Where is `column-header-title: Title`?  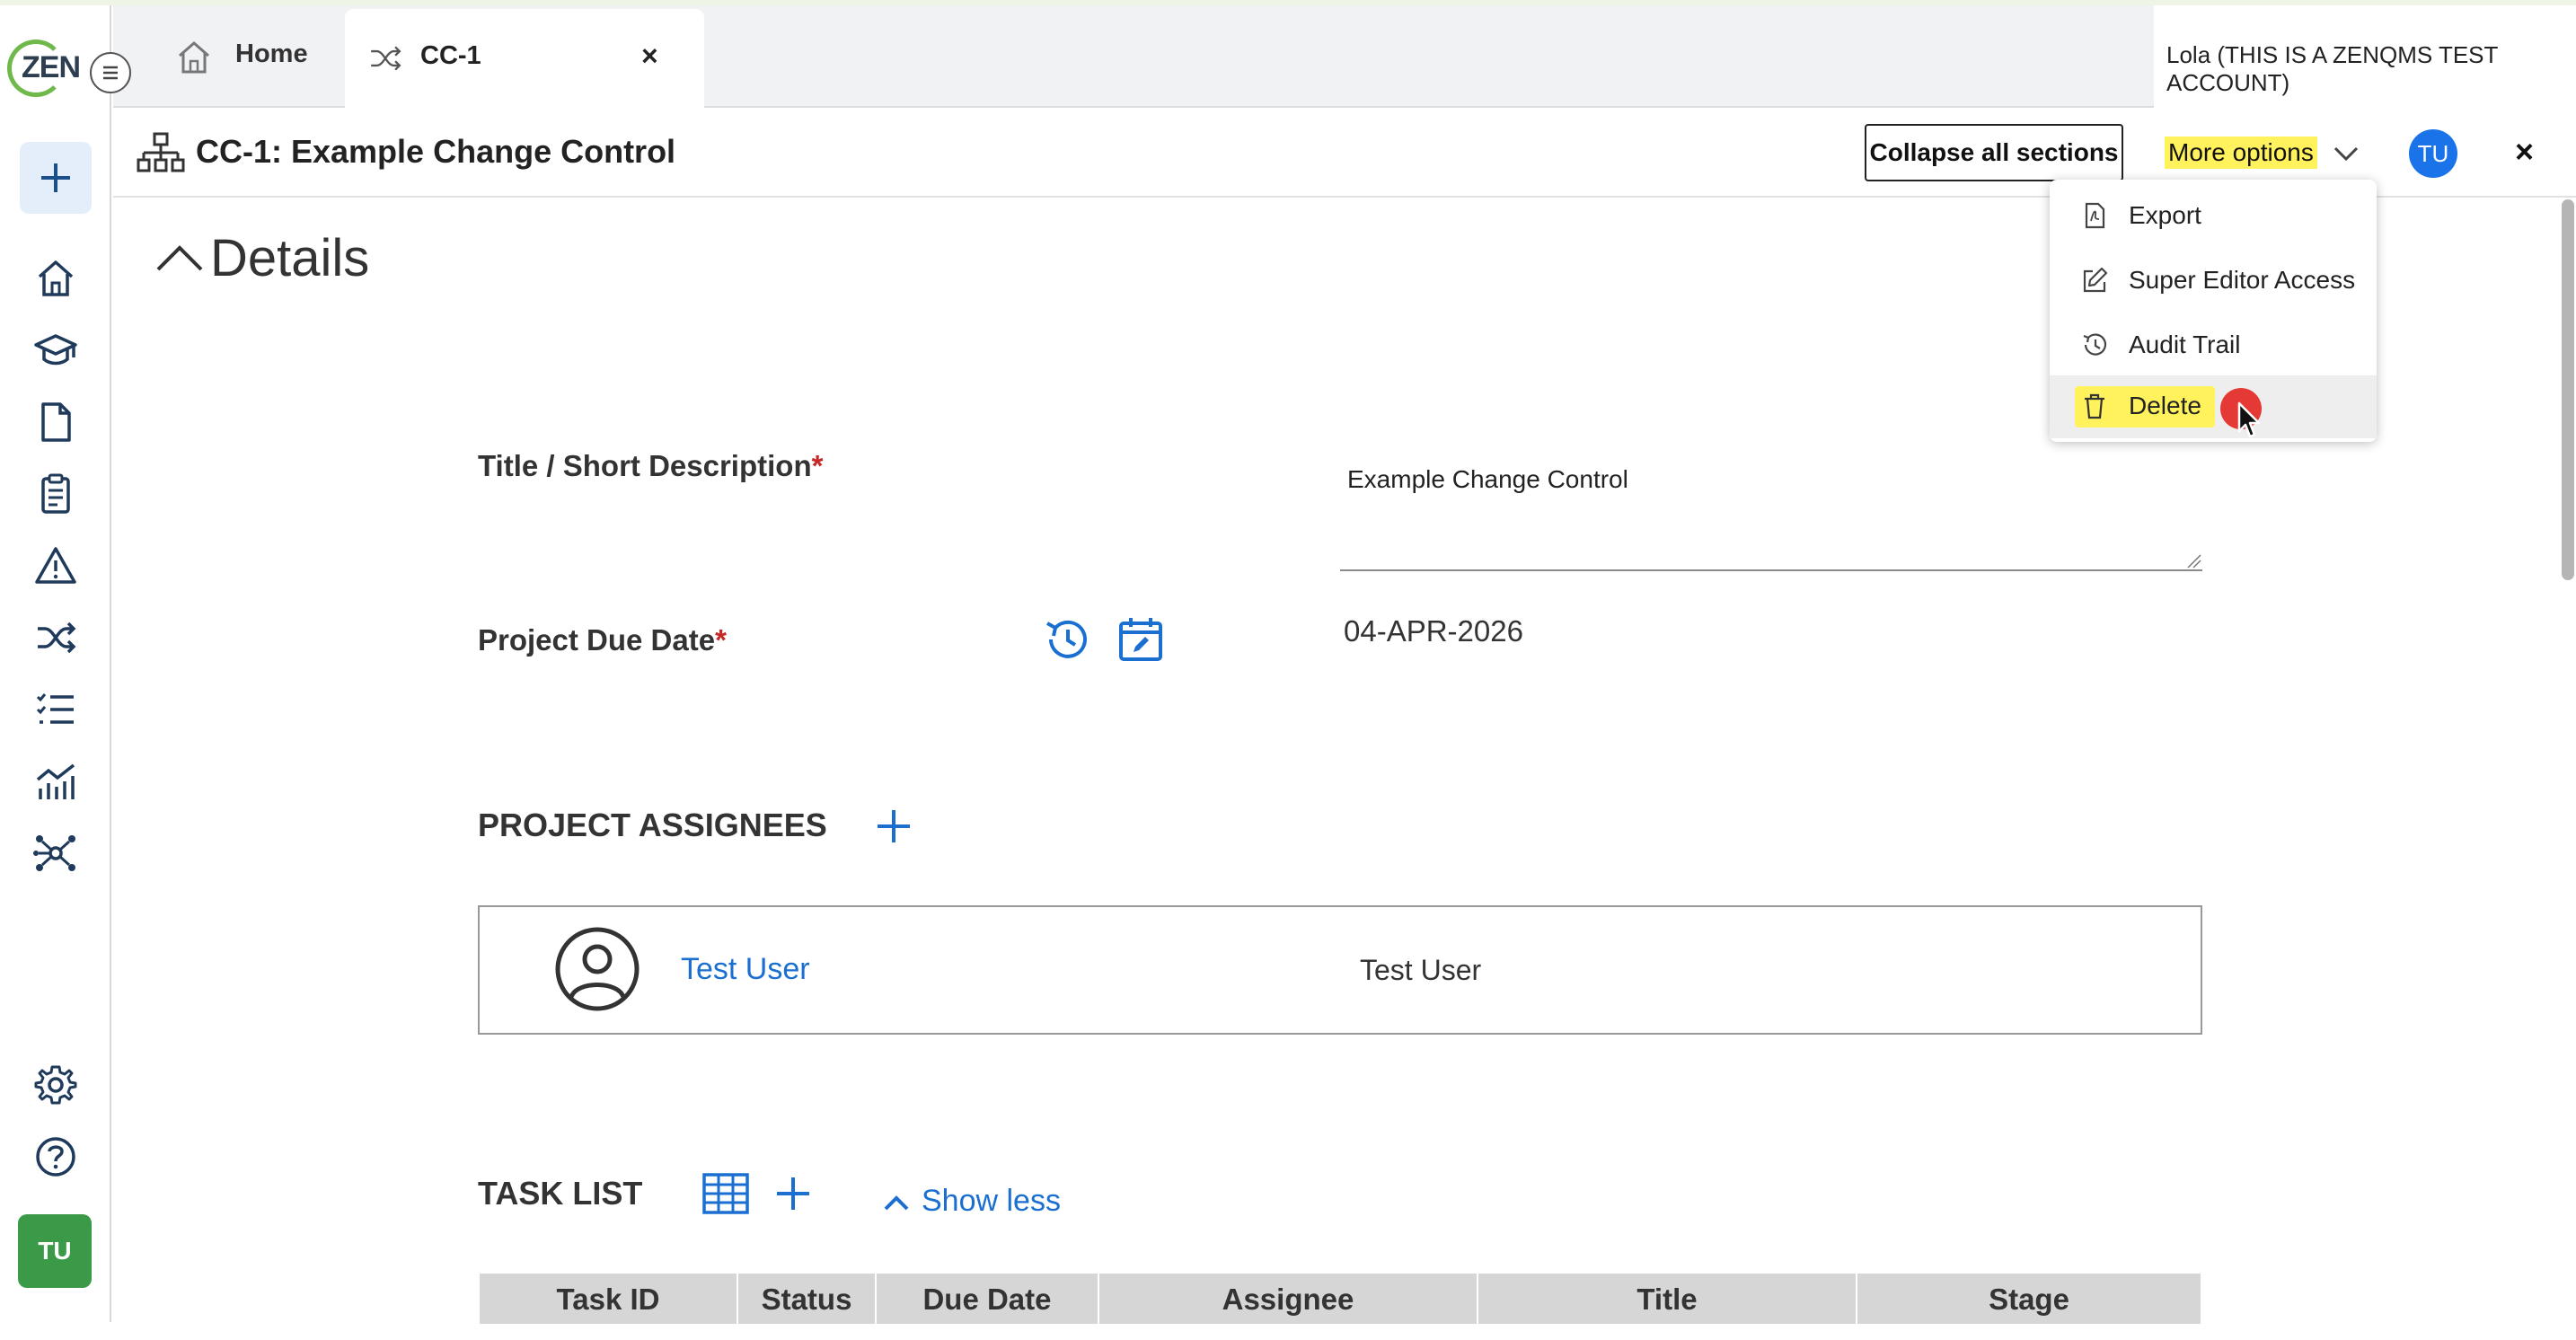
column-header-title: Title is located at coordinates (1667, 1300).